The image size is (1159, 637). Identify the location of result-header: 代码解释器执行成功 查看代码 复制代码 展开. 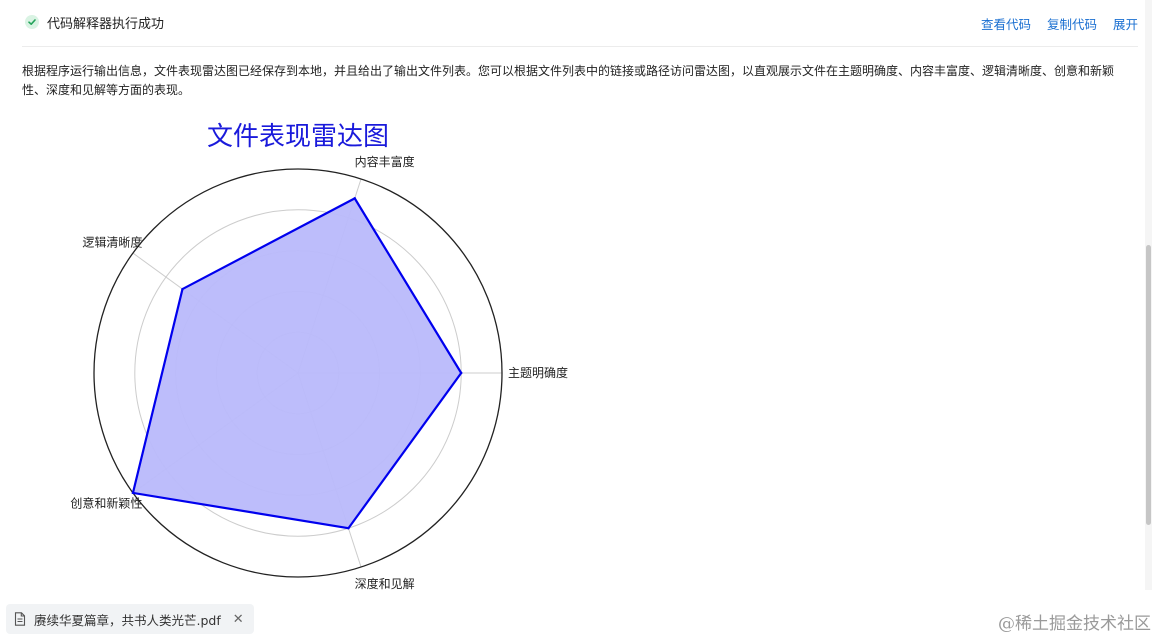
(580, 23).